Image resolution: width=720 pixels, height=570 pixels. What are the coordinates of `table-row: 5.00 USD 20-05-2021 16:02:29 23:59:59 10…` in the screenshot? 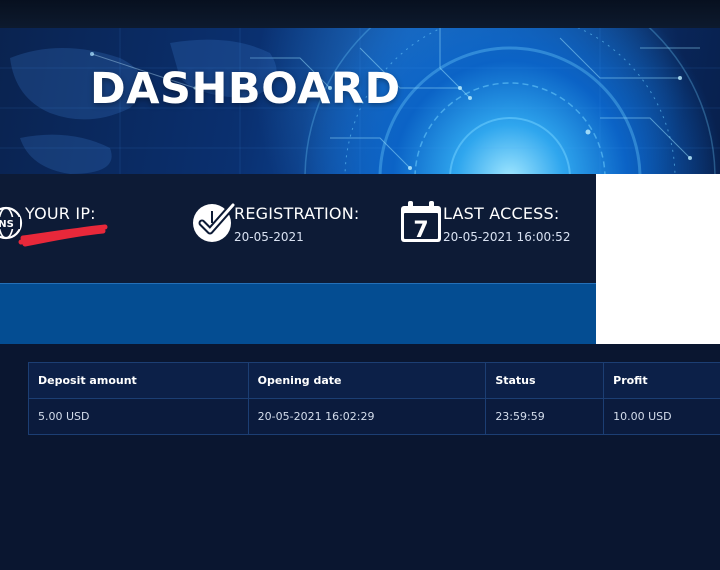 It's located at (374, 416).